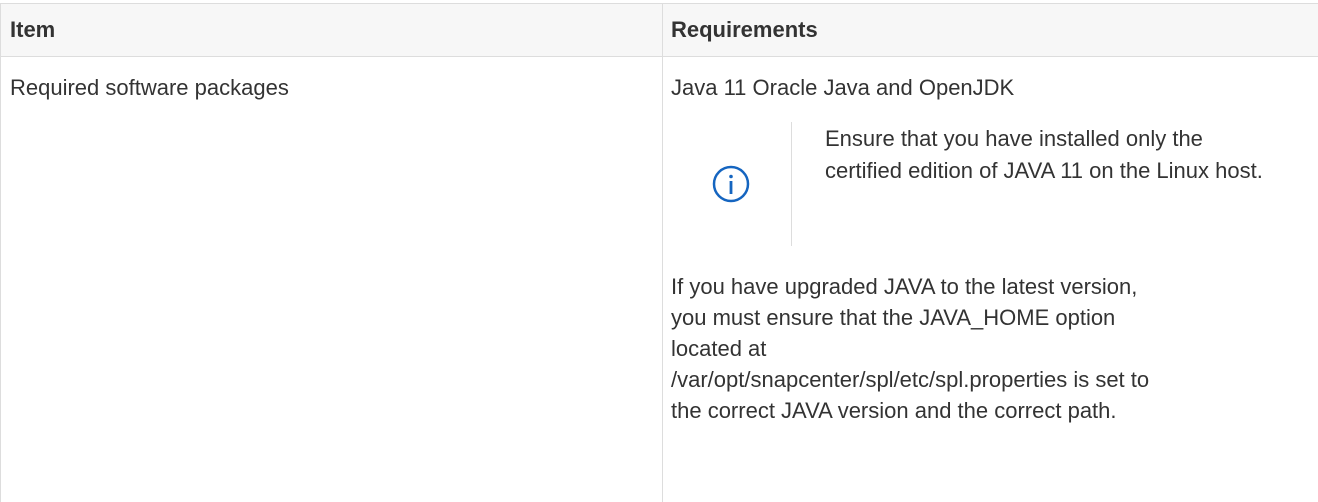  I want to click on info-icon, so click(731, 184).